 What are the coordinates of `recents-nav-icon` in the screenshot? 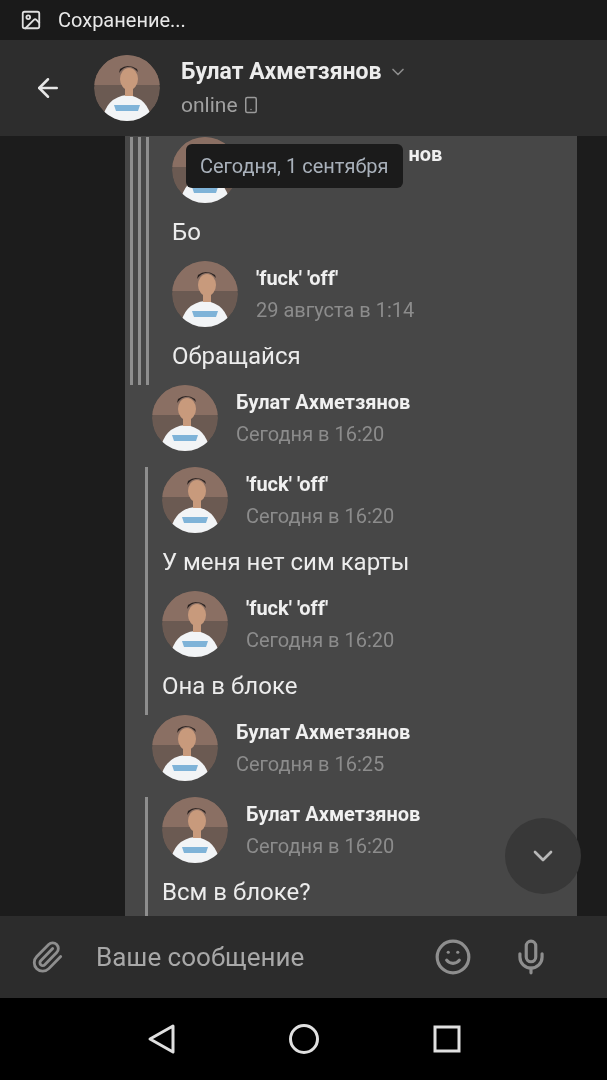 It's located at (446, 1039).